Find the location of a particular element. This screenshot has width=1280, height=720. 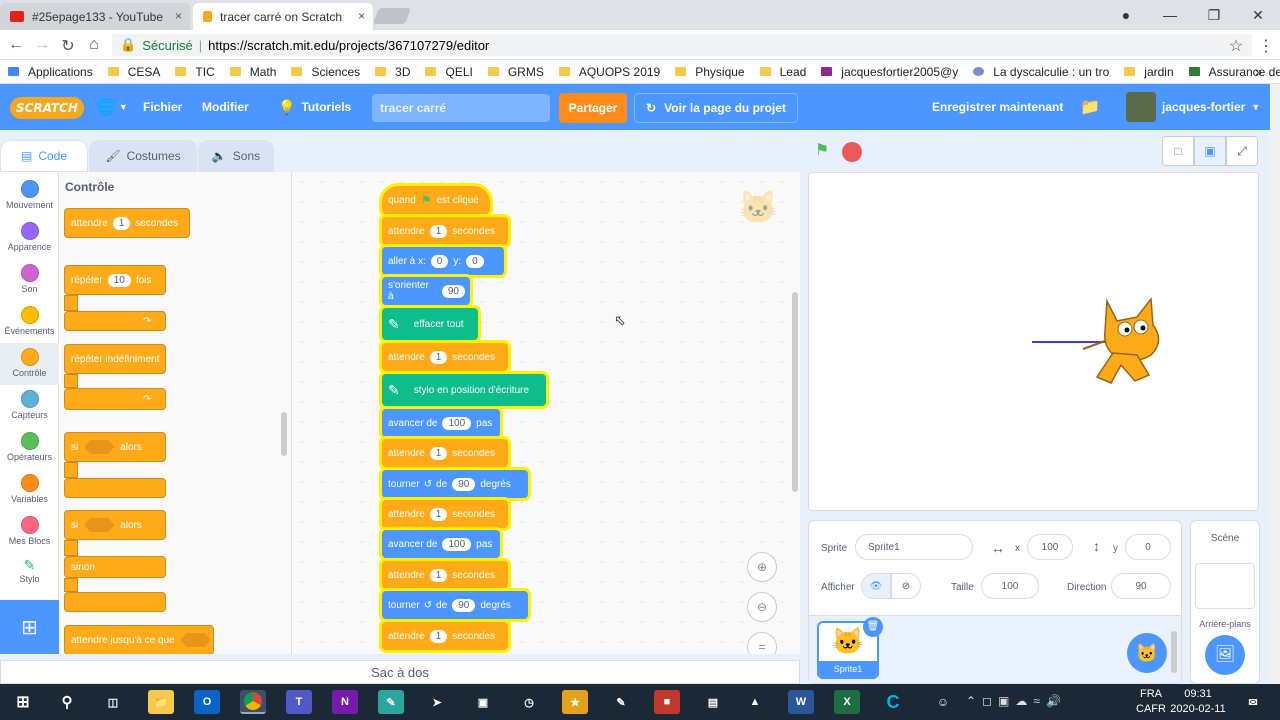

forever-block: répéter indéfiniment is located at coordinates (115, 359).